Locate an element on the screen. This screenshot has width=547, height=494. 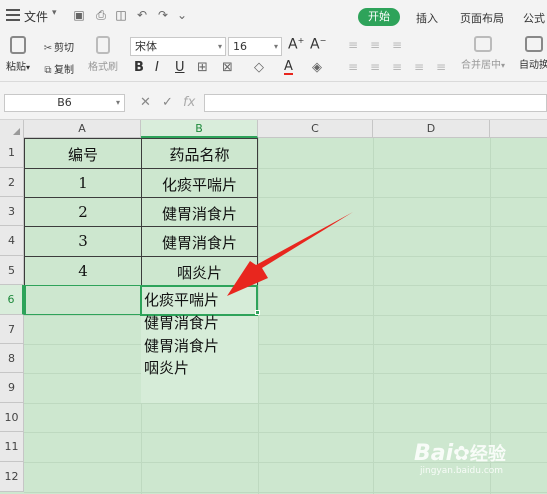
formula-bar: B6 ▾ ✕ ✓ fx is located at coordinates (273, 101).